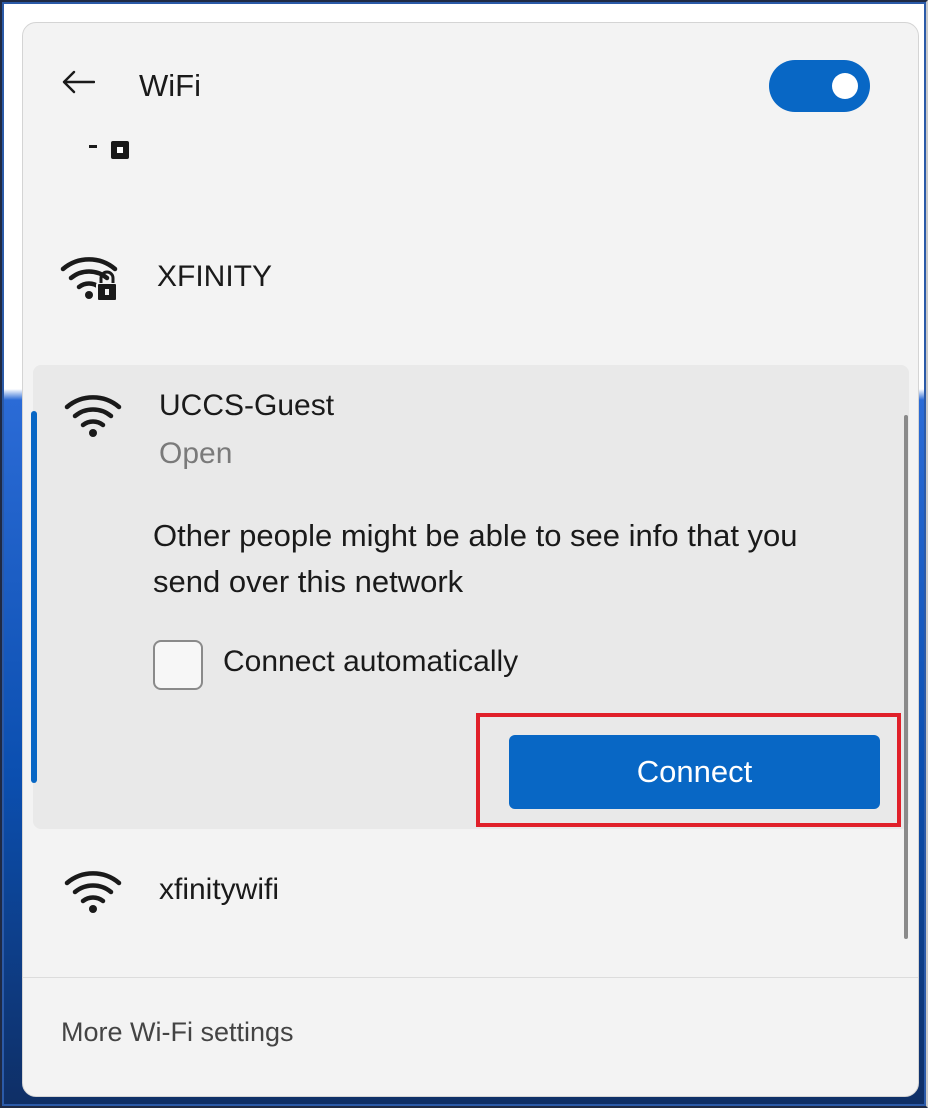  Describe the element at coordinates (215, 276) in the screenshot. I see `network-name: XFINITY` at that location.